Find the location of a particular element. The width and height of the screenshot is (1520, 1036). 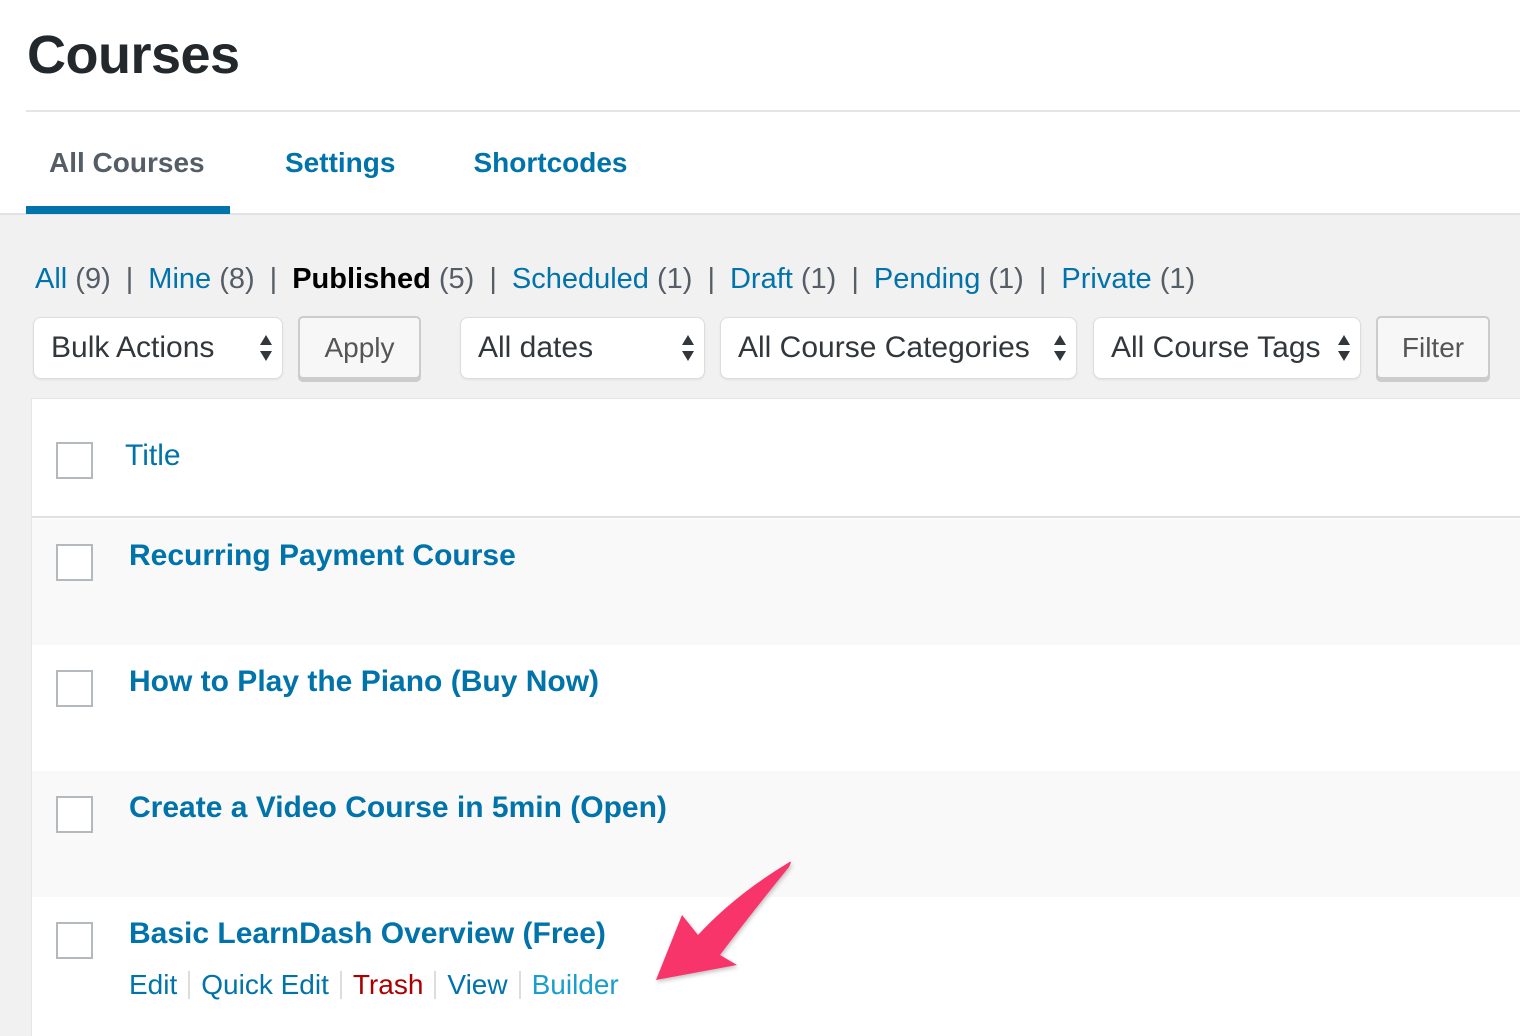

filter-draft-count: (1) is located at coordinates (818, 279).